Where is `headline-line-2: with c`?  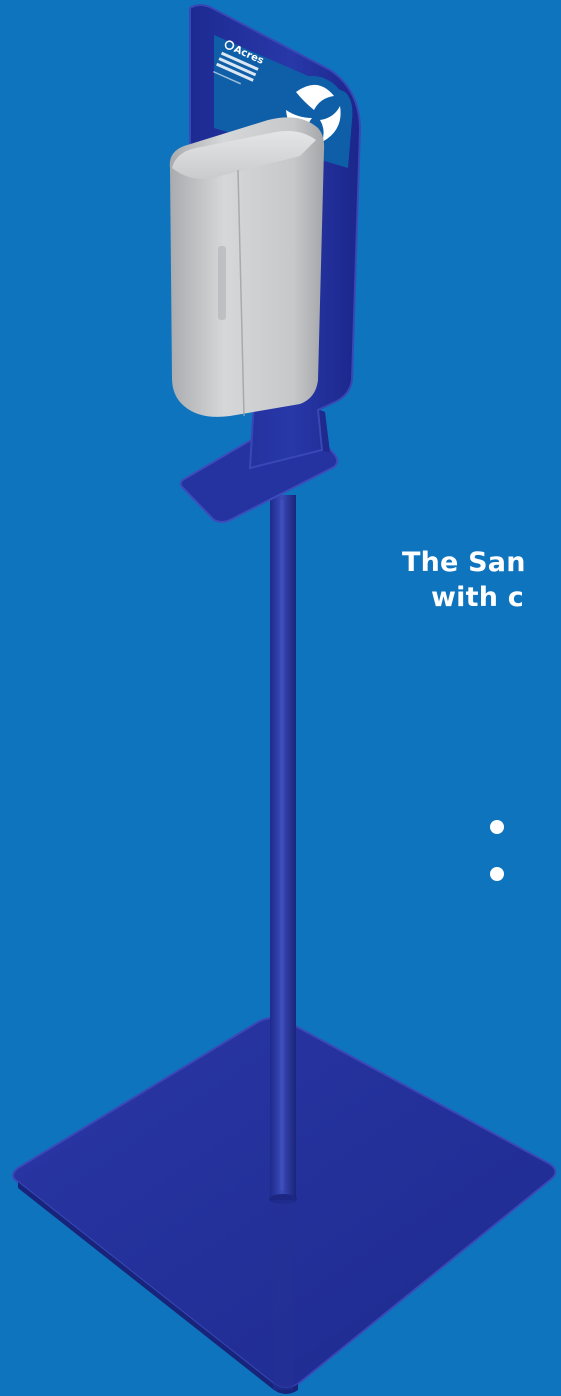 headline-line-2: with c is located at coordinates (477, 597).